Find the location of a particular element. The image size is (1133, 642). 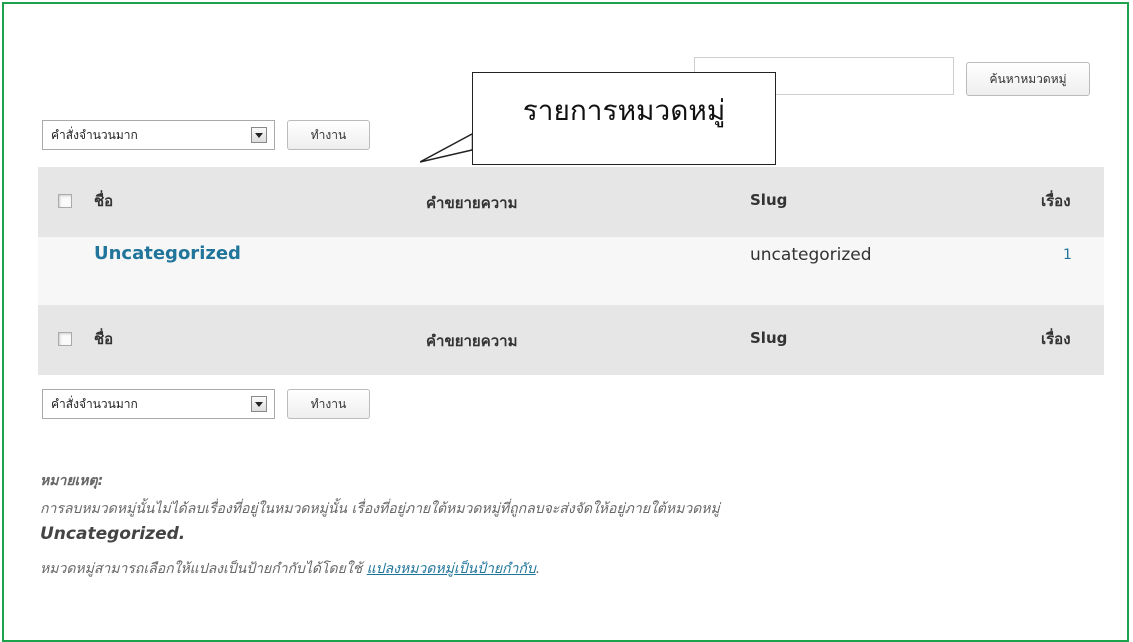

column-footer-posts: เรื่อง is located at coordinates (1056, 339).